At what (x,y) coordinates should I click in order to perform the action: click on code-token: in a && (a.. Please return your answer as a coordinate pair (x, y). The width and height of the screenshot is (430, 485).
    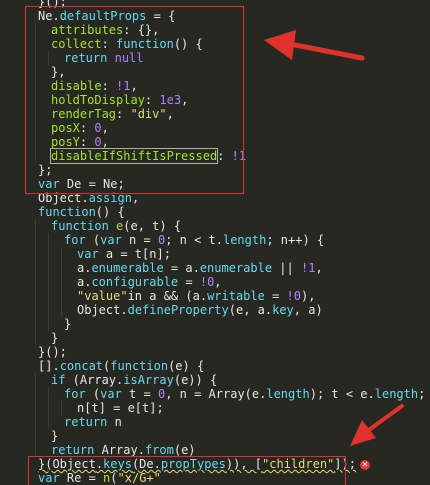
    Looking at the image, I should click on (167, 296).